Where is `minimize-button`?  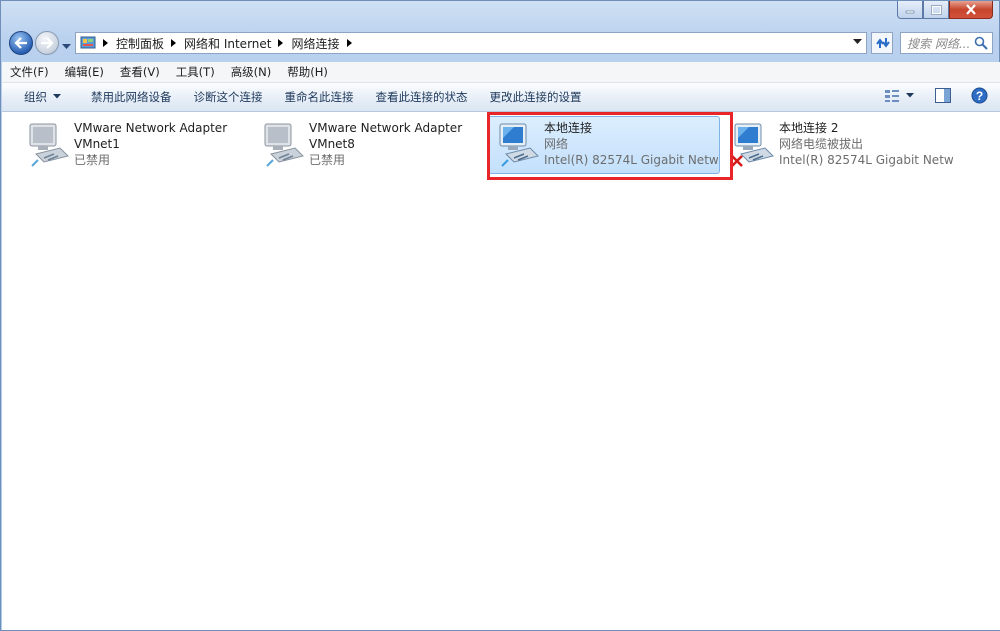
minimize-button is located at coordinates (910, 10).